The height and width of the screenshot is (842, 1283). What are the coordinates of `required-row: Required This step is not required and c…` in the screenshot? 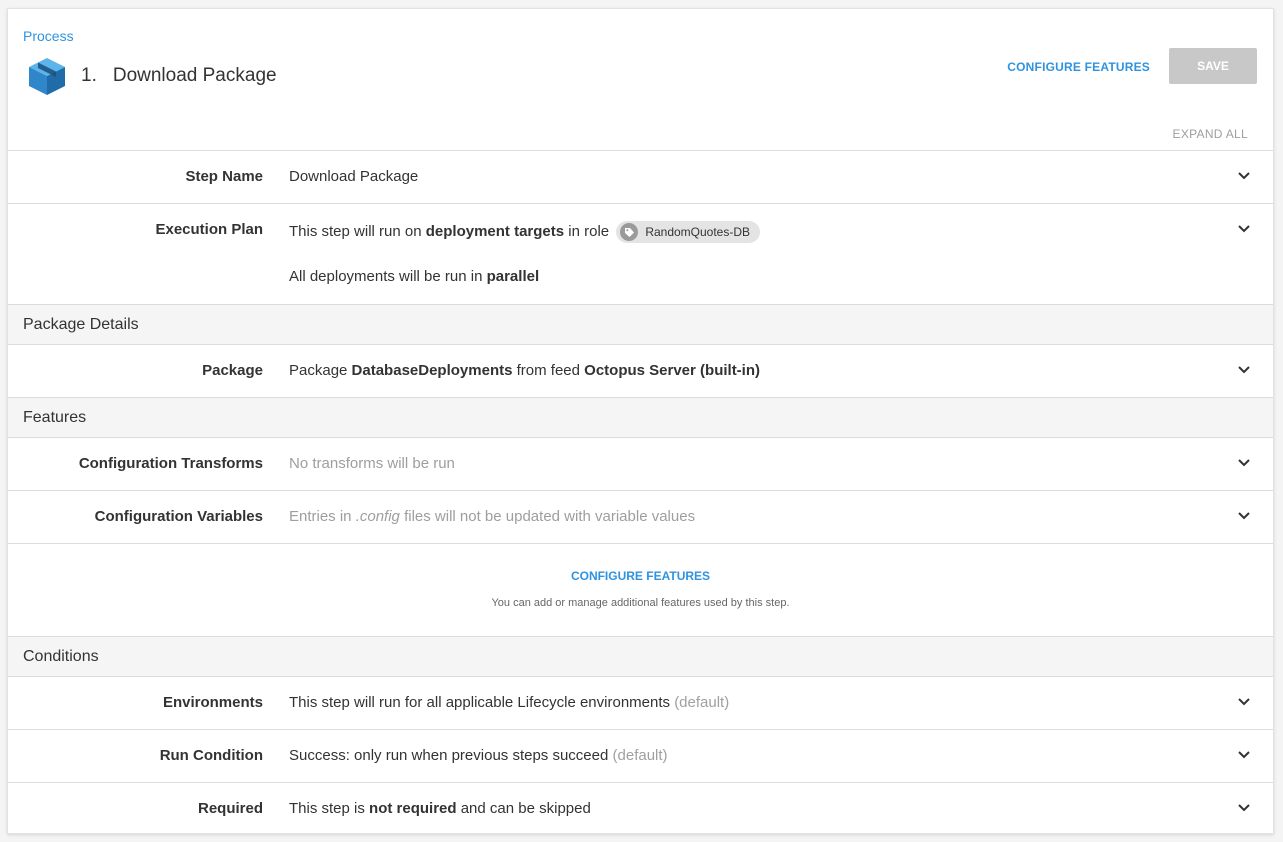 It's located at (640, 808).